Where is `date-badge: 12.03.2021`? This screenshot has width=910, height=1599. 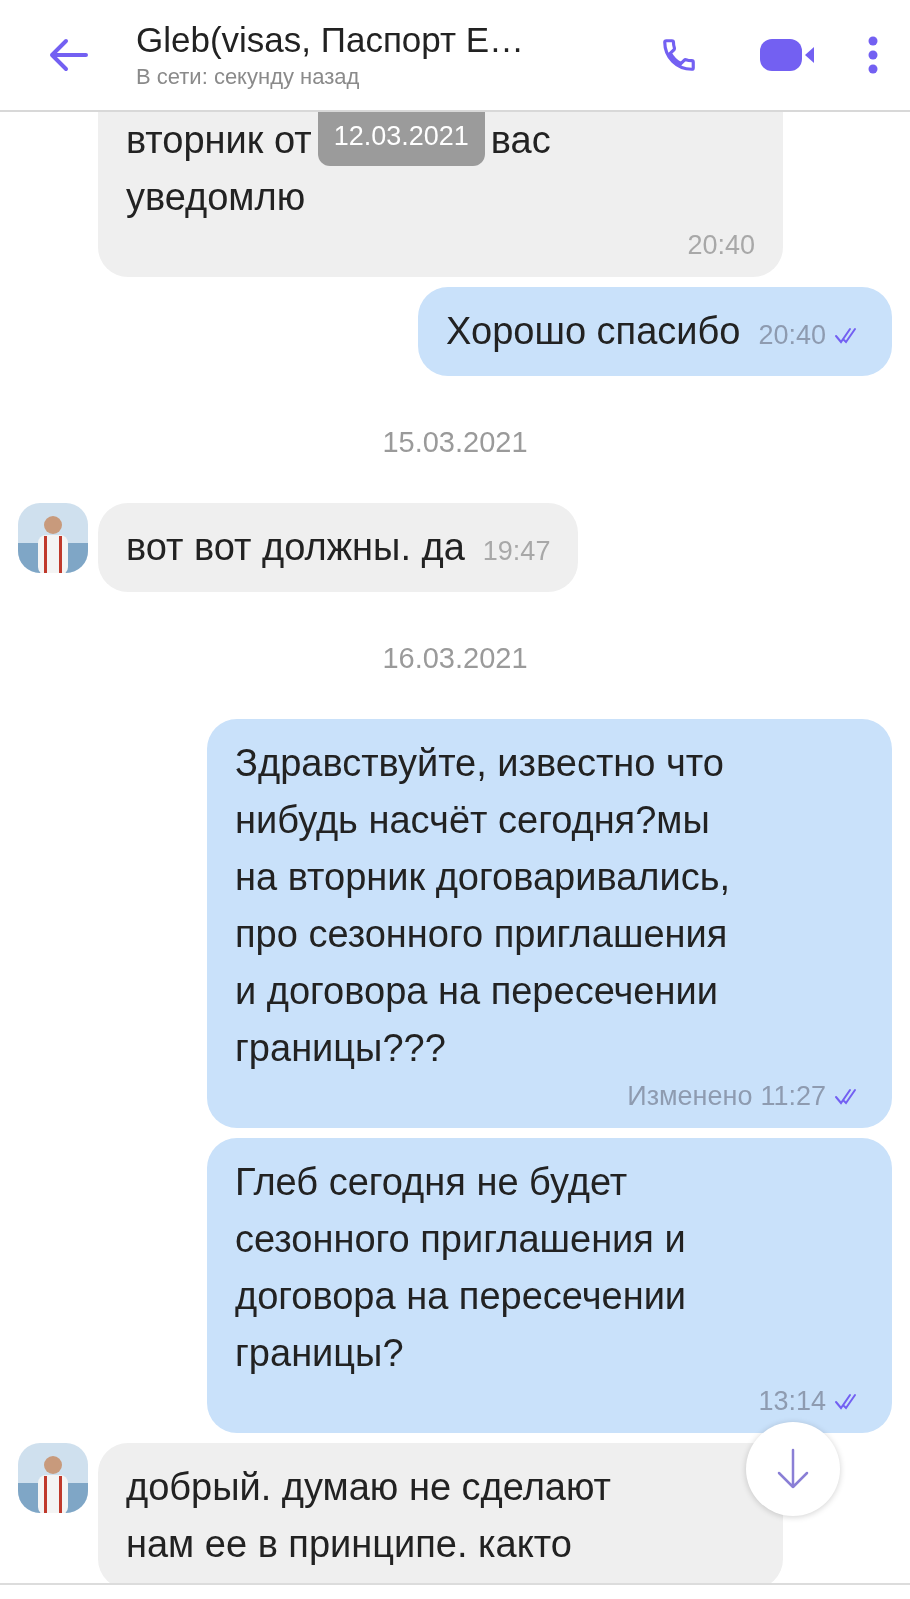
date-badge: 12.03.2021 is located at coordinates (401, 139).